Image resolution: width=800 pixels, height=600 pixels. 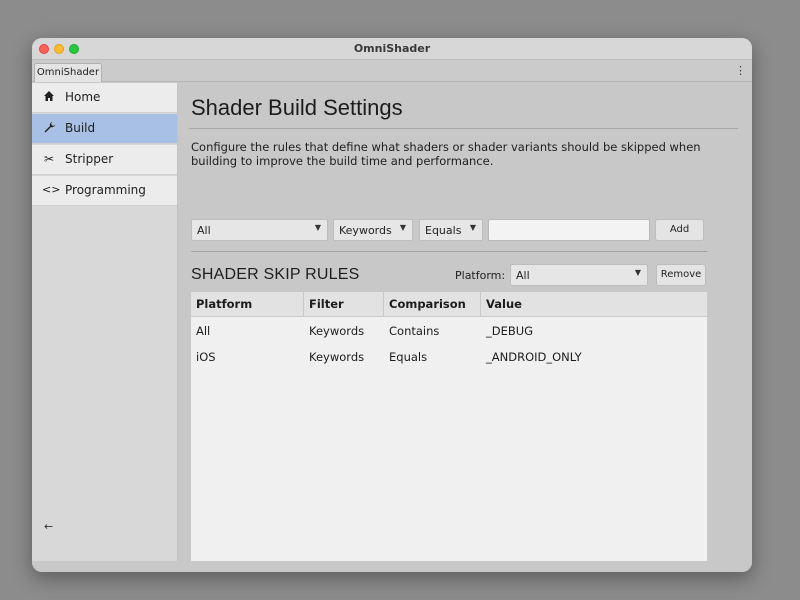 I want to click on sidebar-item-stripper: ✂ Stripper, so click(x=104, y=160).